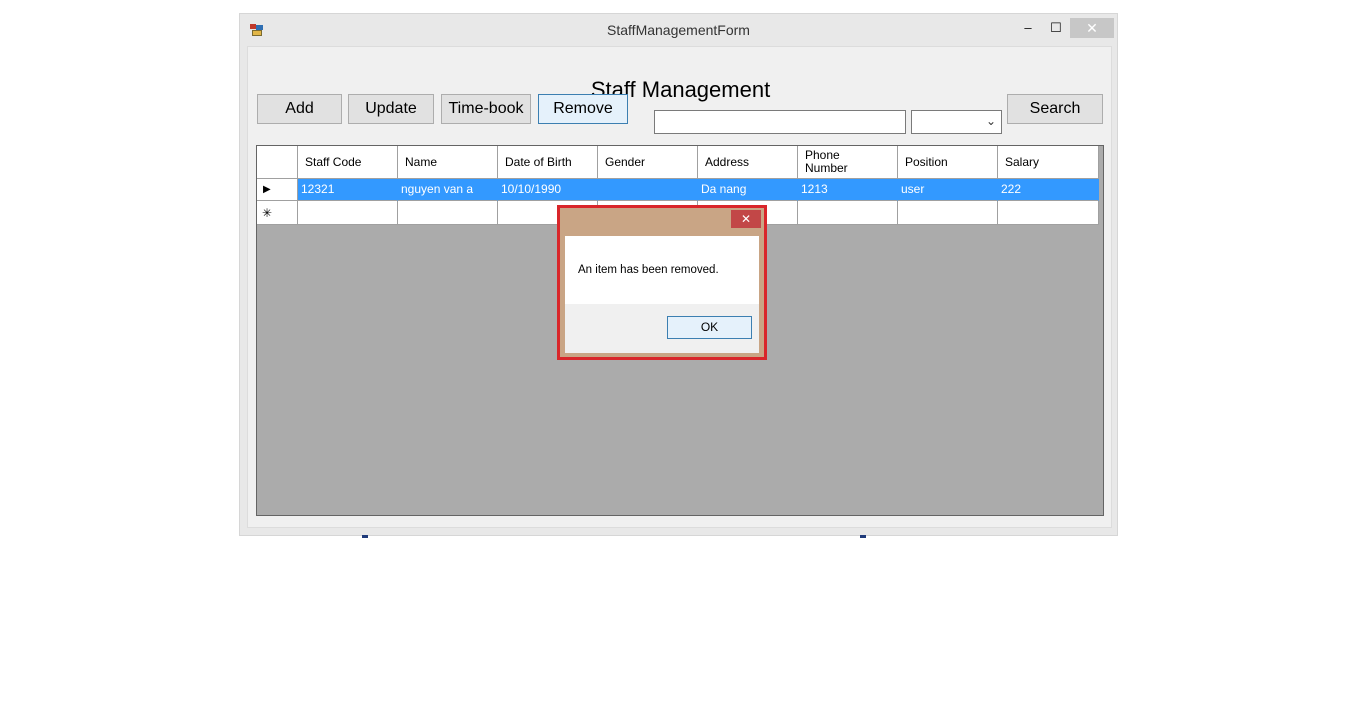 The width and height of the screenshot is (1360, 720). I want to click on update-button: Update, so click(391, 109).